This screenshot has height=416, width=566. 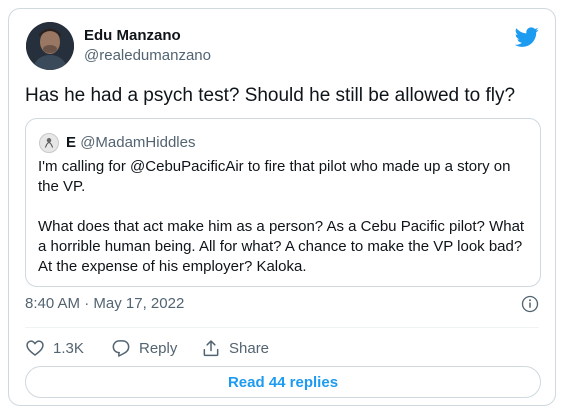 I want to click on author-avatar, so click(x=50, y=46).